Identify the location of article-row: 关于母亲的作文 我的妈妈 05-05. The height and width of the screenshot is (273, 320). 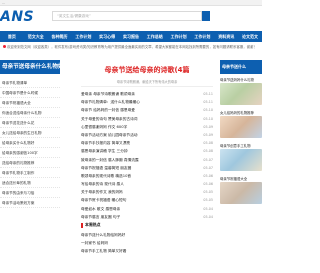
(147, 192).